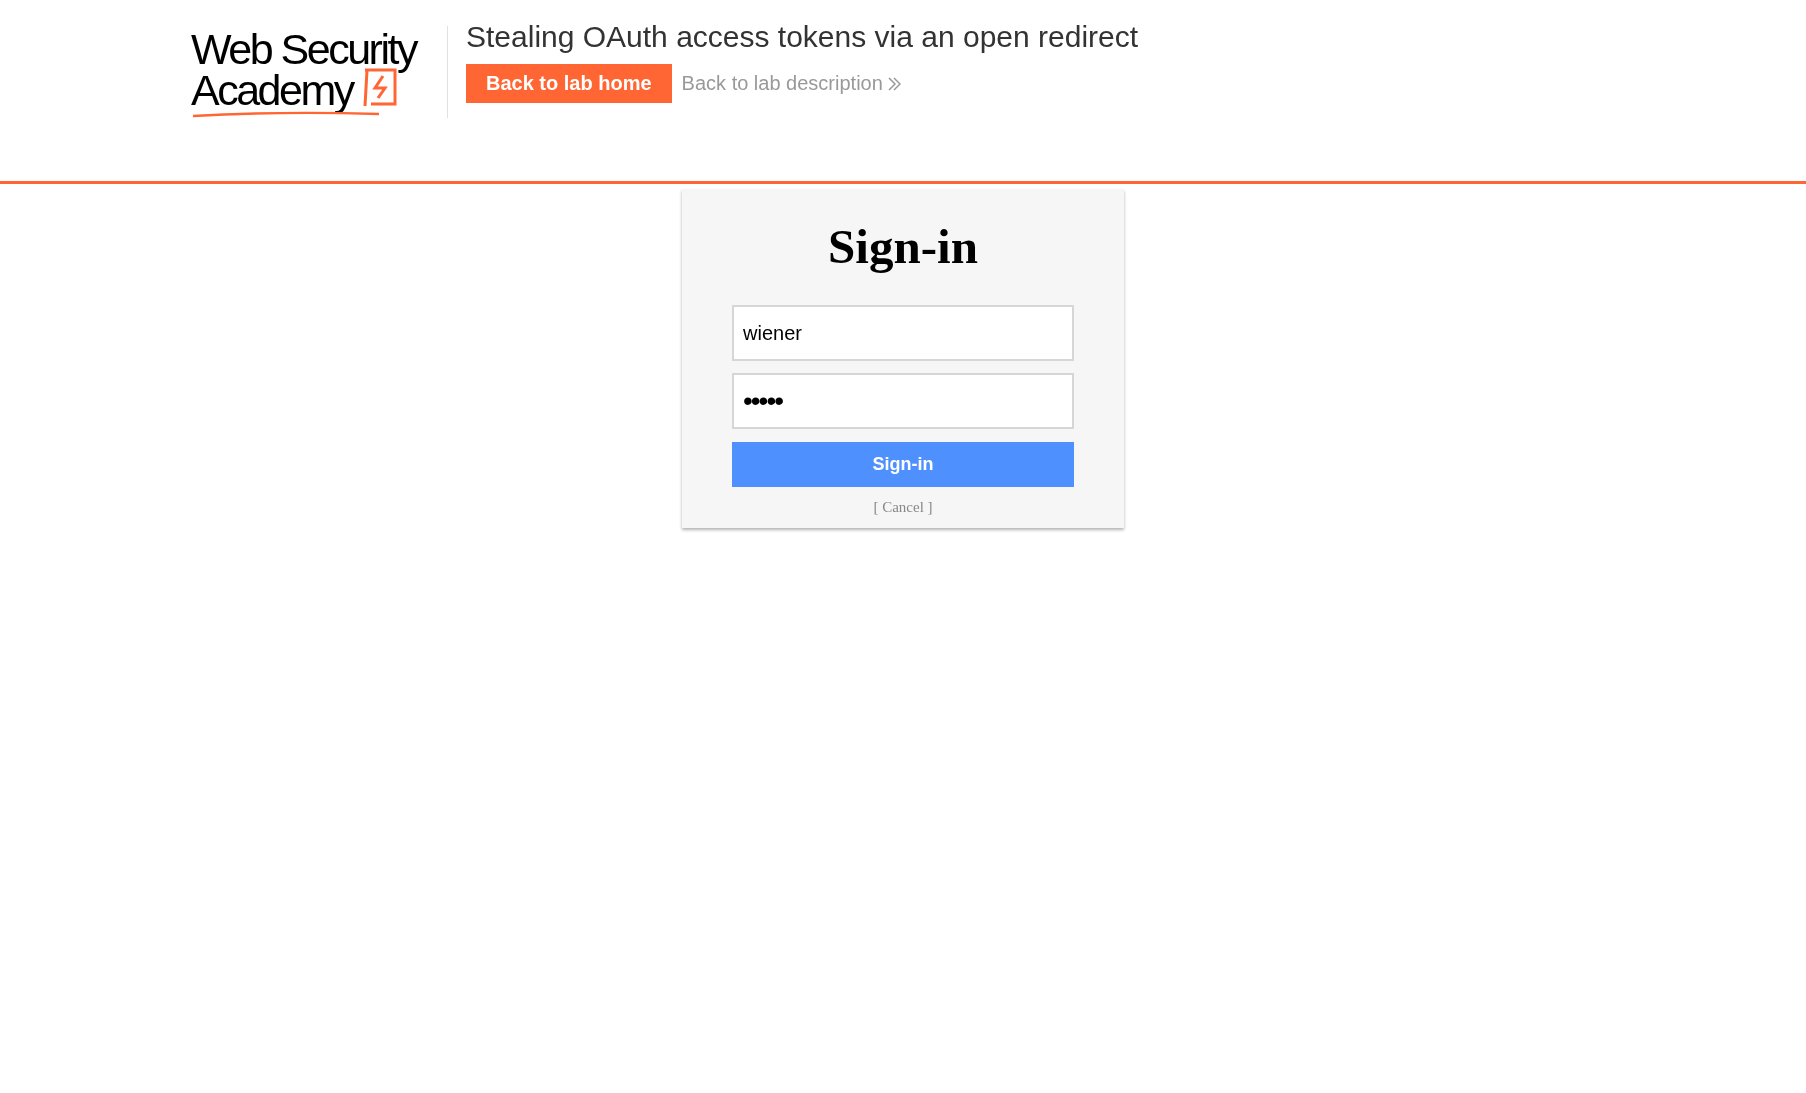 The image size is (1806, 1093). Describe the element at coordinates (903, 401) in the screenshot. I see `password-field: •••••` at that location.